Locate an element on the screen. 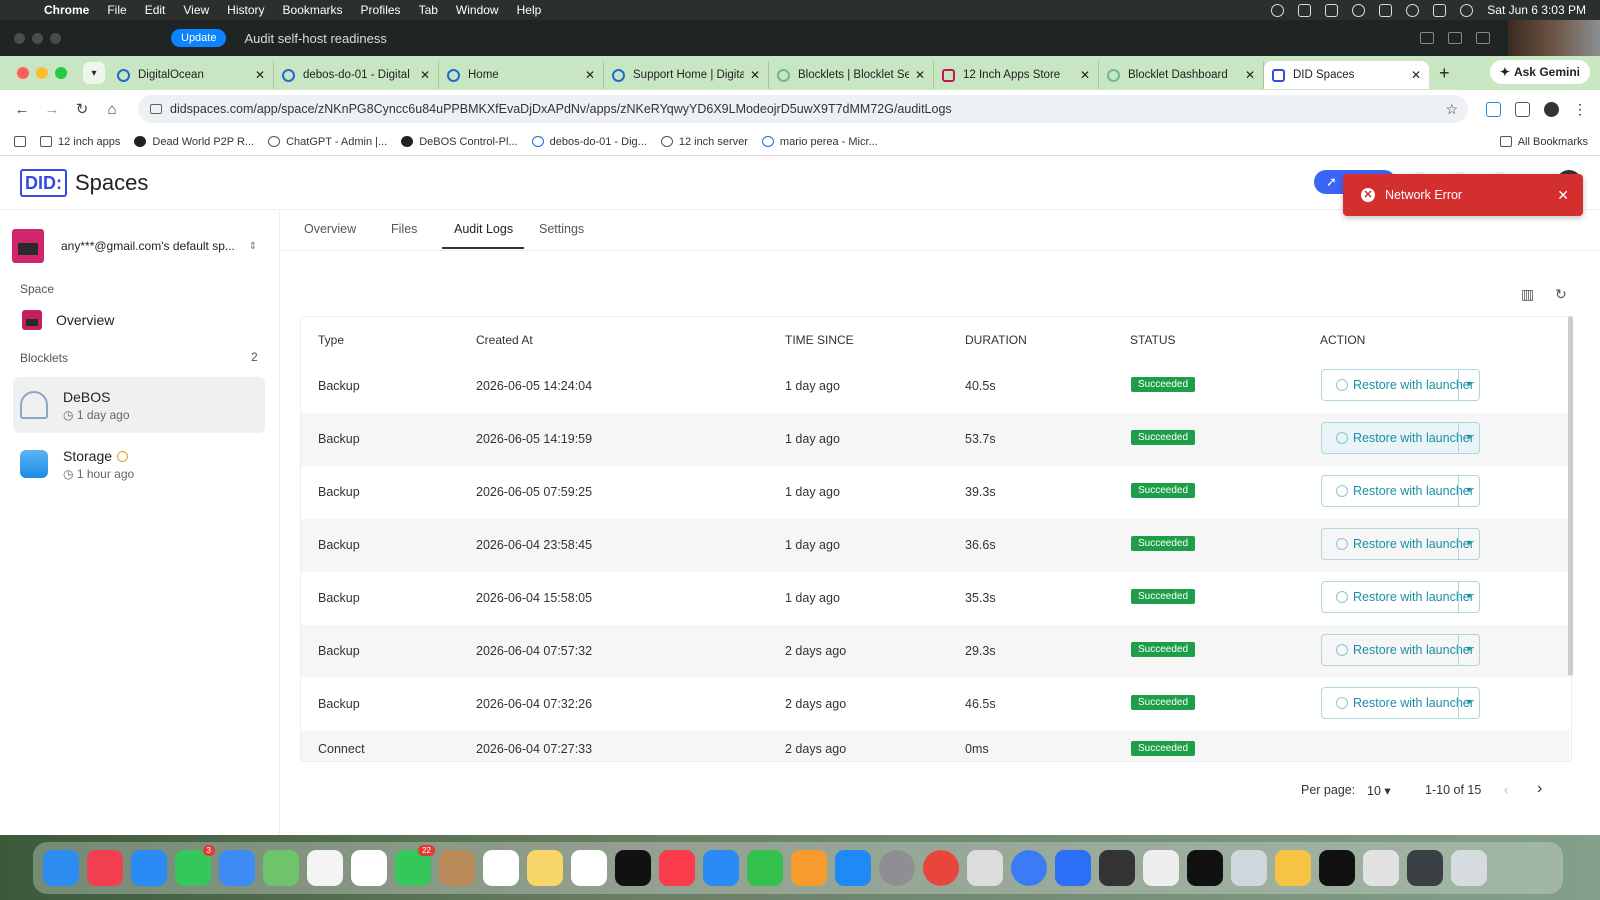 Image resolution: width=1600 pixels, height=900 pixels. header-type: Type is located at coordinates (331, 340).